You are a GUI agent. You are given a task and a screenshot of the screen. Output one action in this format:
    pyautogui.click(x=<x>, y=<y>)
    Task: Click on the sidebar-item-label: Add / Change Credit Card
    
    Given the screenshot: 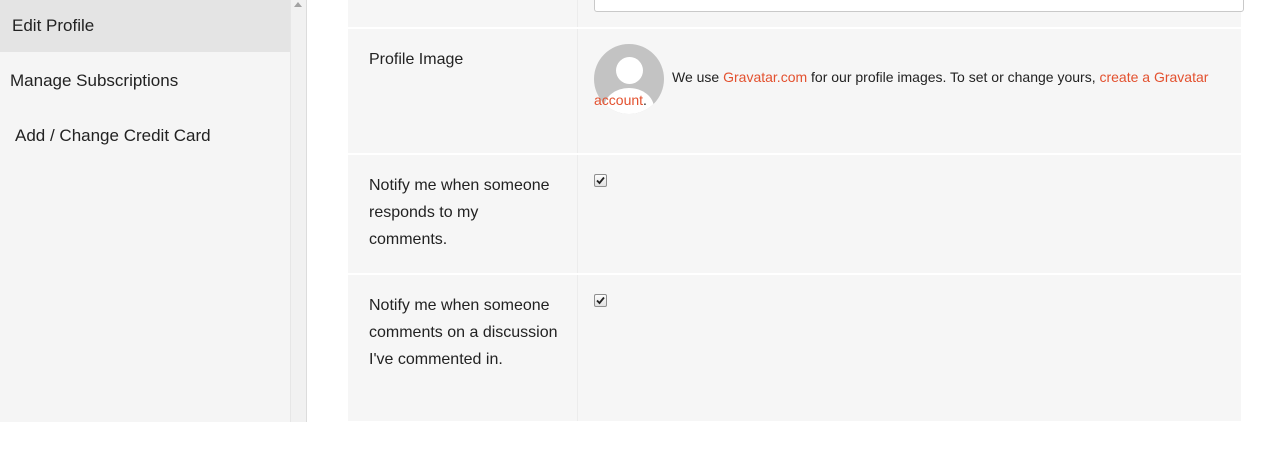 What is the action you would take?
    pyautogui.click(x=113, y=135)
    